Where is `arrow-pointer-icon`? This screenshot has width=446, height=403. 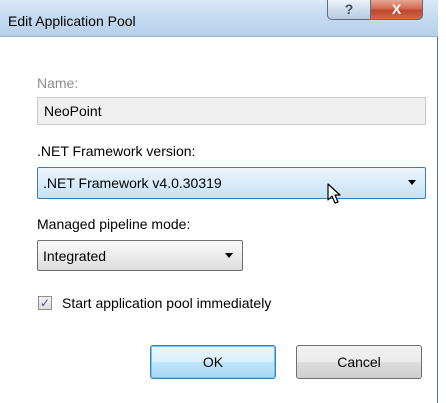
arrow-pointer-icon is located at coordinates (334, 193).